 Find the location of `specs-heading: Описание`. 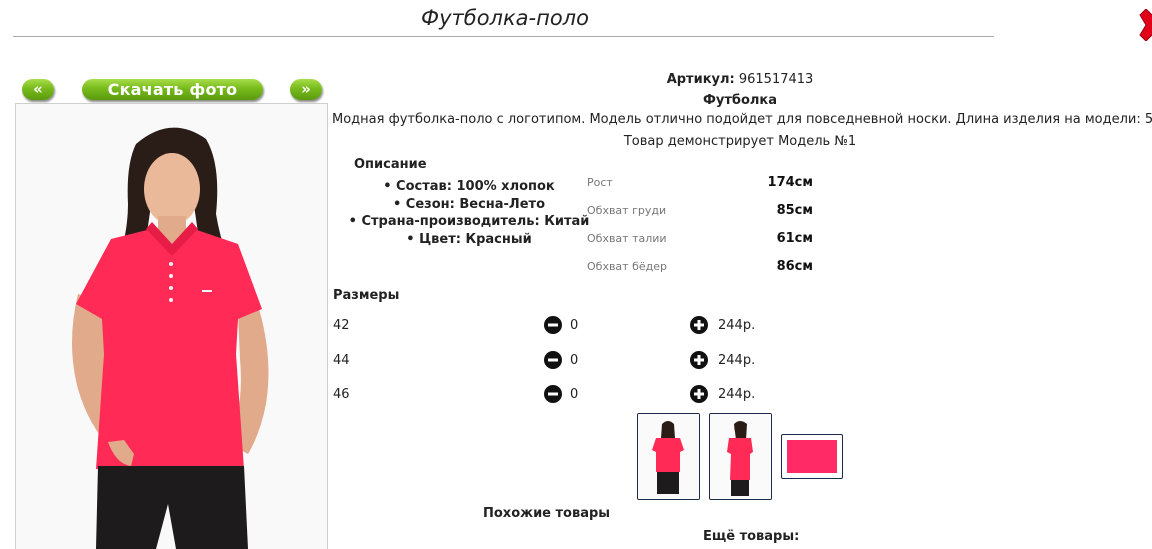

specs-heading: Описание is located at coordinates (390, 164).